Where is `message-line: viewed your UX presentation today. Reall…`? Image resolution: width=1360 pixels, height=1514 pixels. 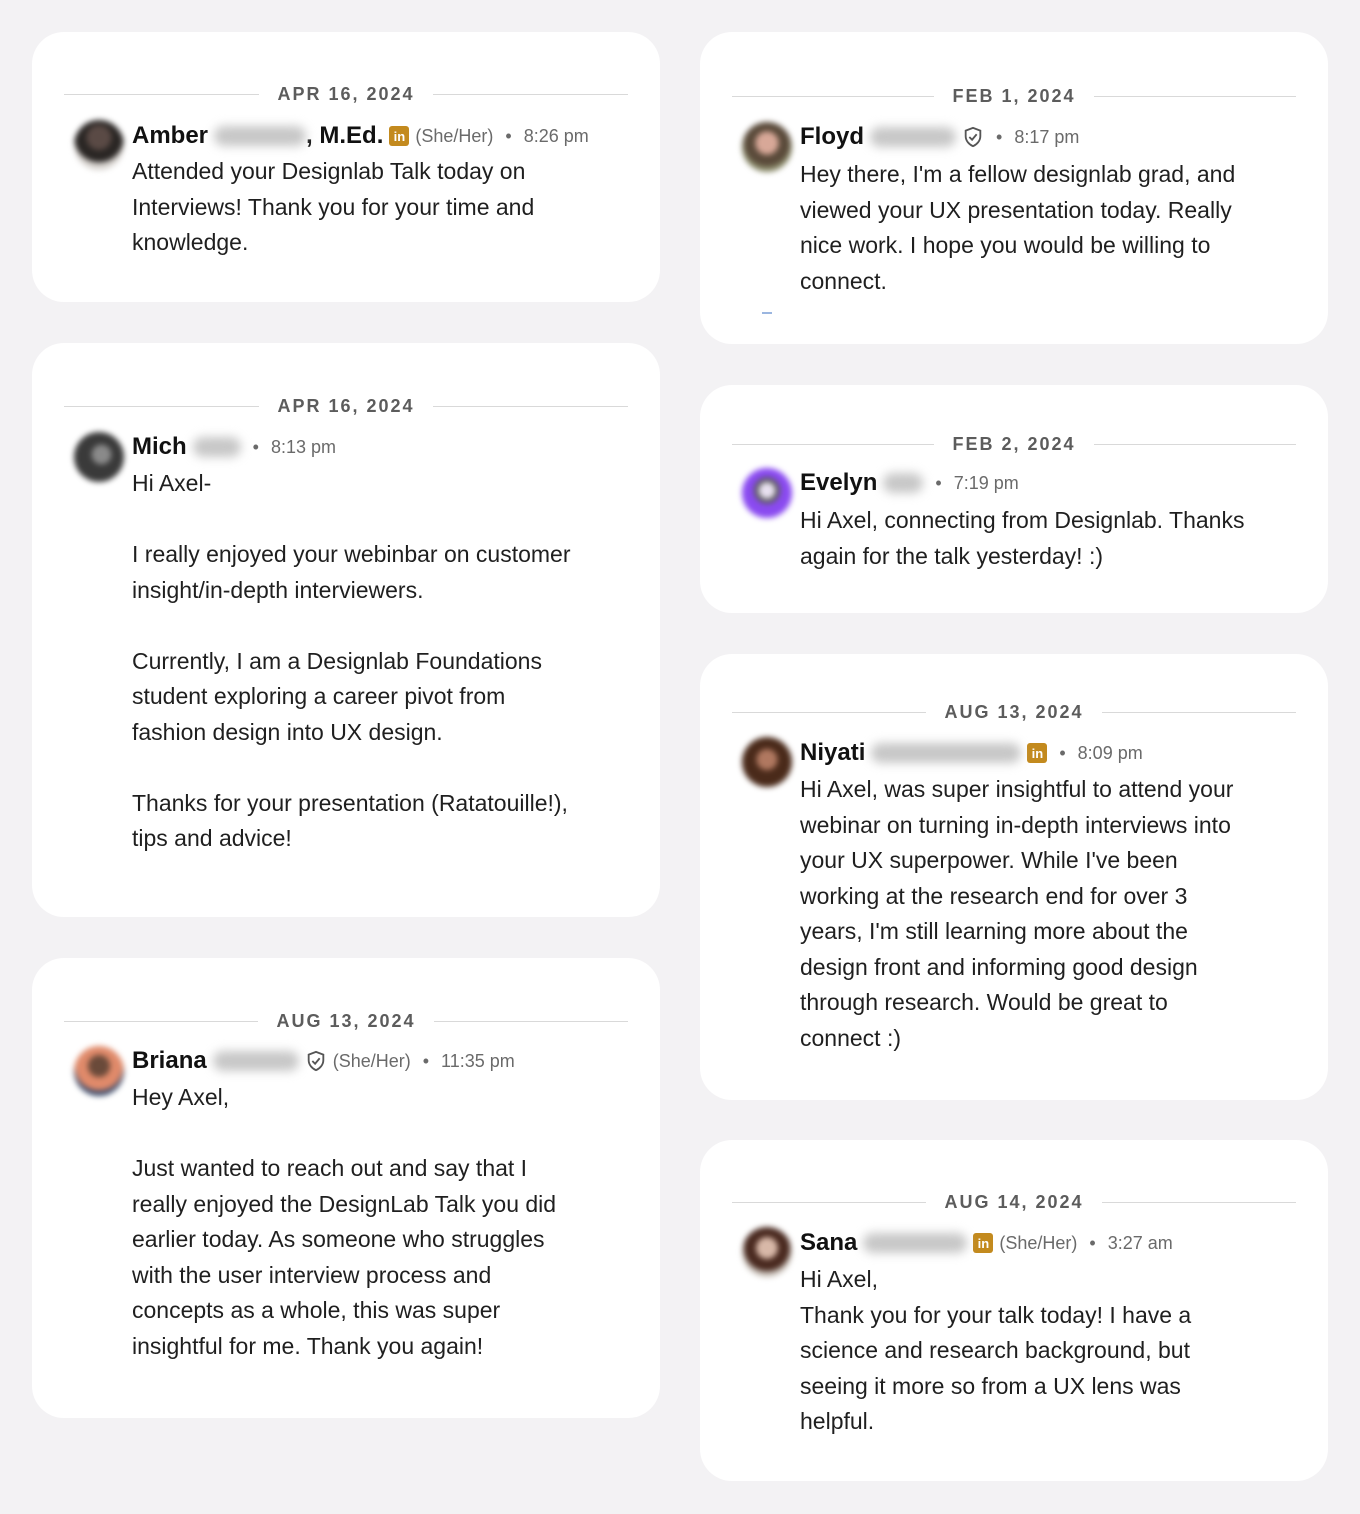
message-line: viewed your UX presentation today. Reall… is located at coordinates (1016, 209).